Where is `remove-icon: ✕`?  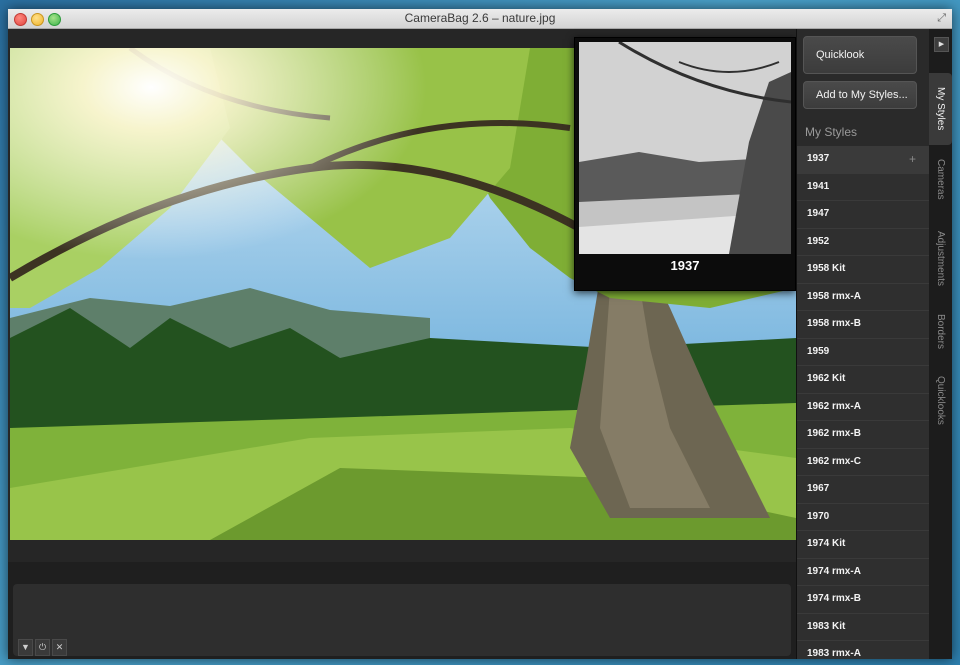 remove-icon: ✕ is located at coordinates (59, 647).